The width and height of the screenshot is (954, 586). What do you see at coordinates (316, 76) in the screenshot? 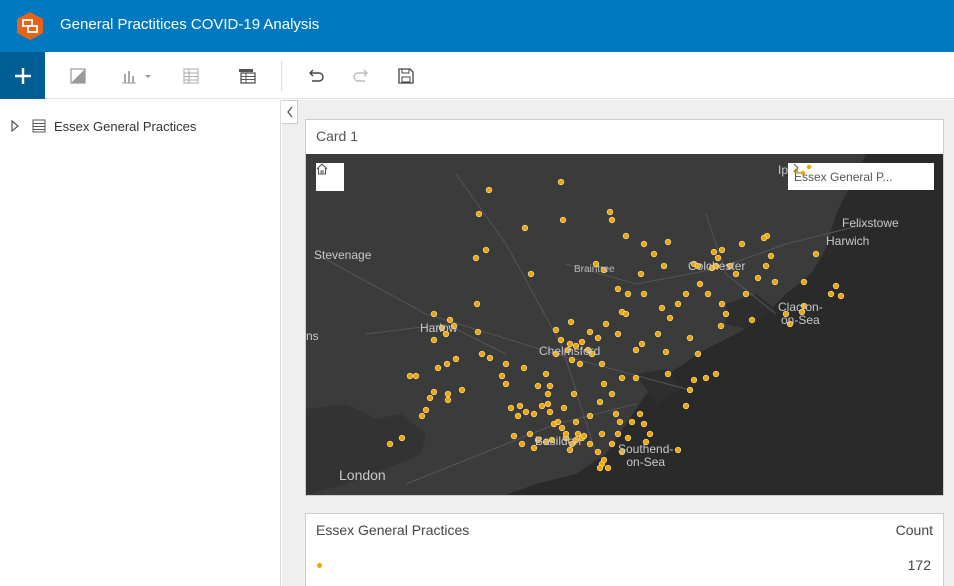
I see `undo-button` at bounding box center [316, 76].